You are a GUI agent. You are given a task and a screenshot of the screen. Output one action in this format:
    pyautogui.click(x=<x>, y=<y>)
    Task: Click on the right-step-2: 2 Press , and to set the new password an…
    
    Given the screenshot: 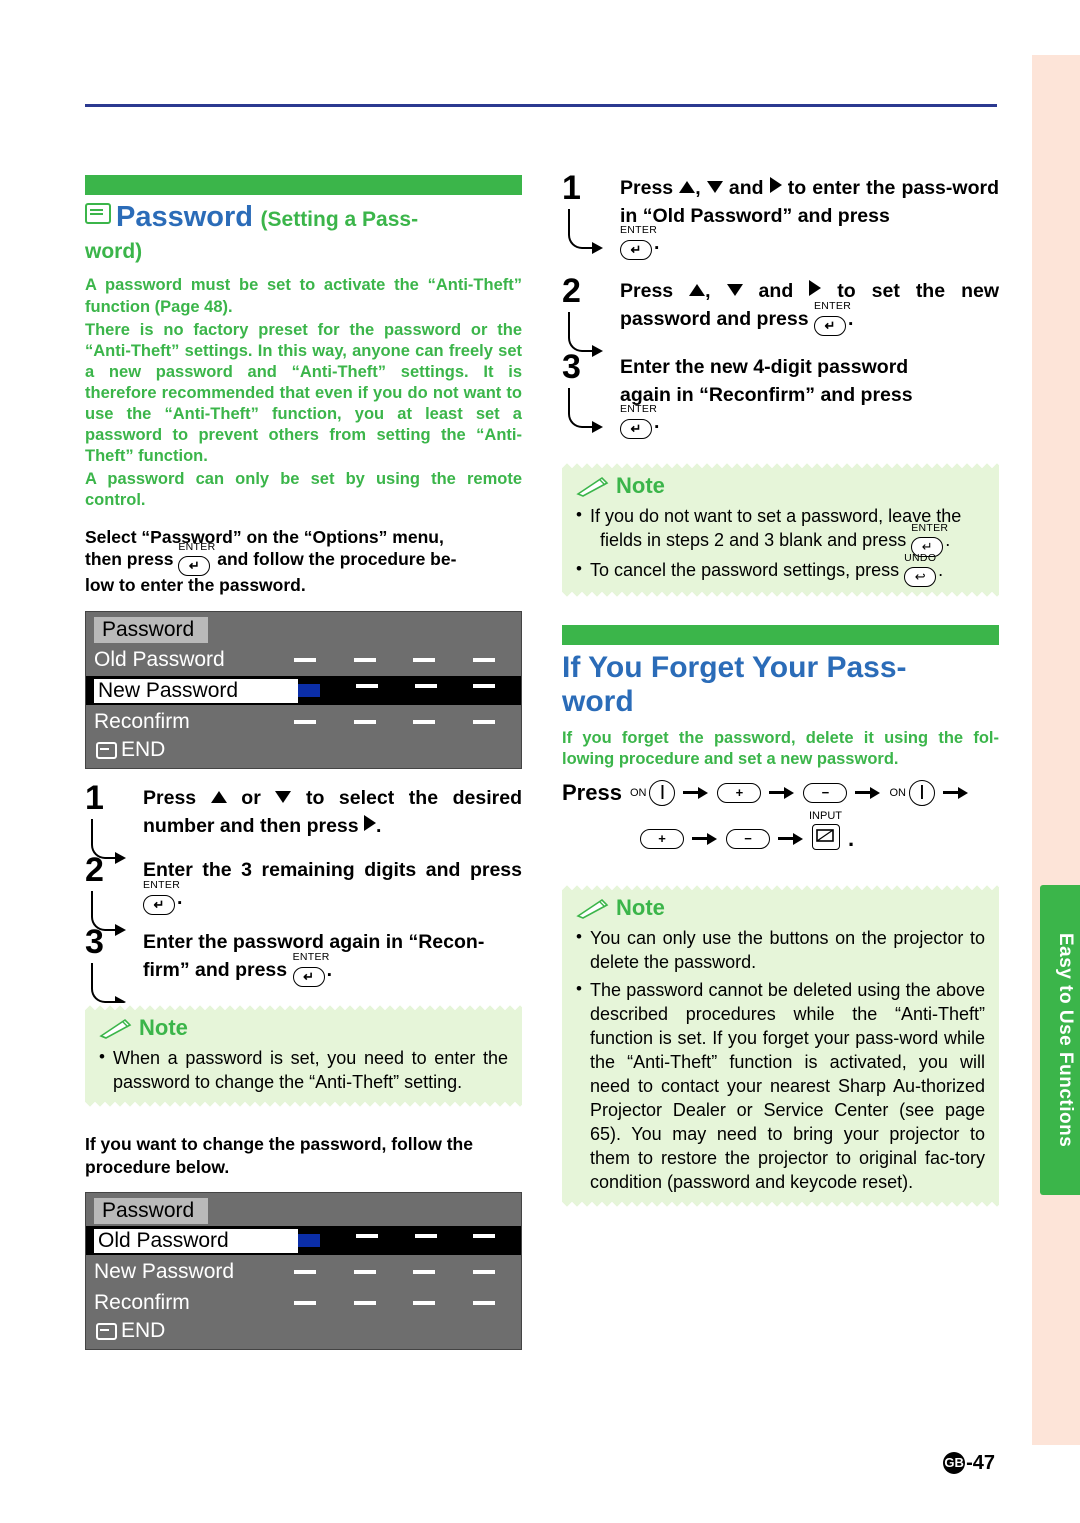 What is the action you would take?
    pyautogui.click(x=780, y=316)
    